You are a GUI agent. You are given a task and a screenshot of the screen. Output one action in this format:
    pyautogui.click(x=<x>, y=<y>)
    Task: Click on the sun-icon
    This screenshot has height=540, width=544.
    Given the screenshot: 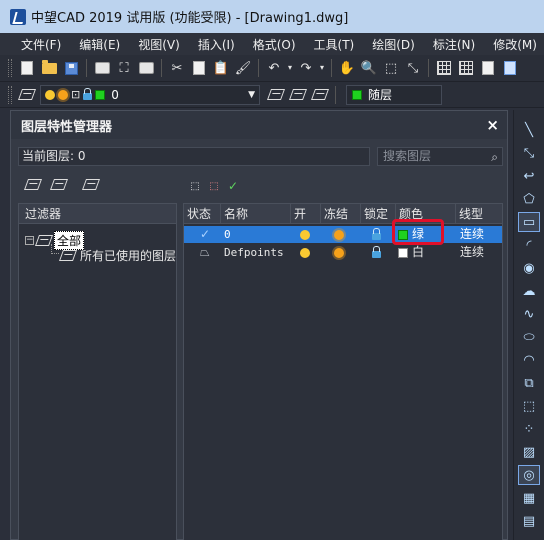 What is the action you would take?
    pyautogui.click(x=339, y=234)
    